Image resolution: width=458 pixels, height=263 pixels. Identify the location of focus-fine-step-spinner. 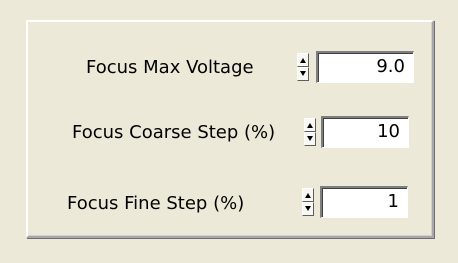
(308, 202).